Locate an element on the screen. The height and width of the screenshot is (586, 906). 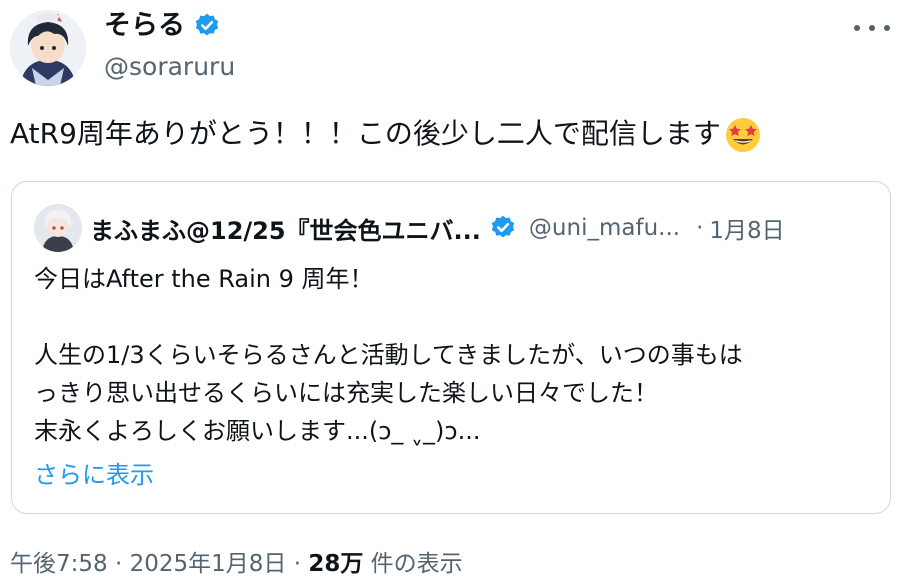
quoted-text-line: 人生の1/3くらいそらるさんと活動してきましたが、いつの事もは is located at coordinates (388, 355).